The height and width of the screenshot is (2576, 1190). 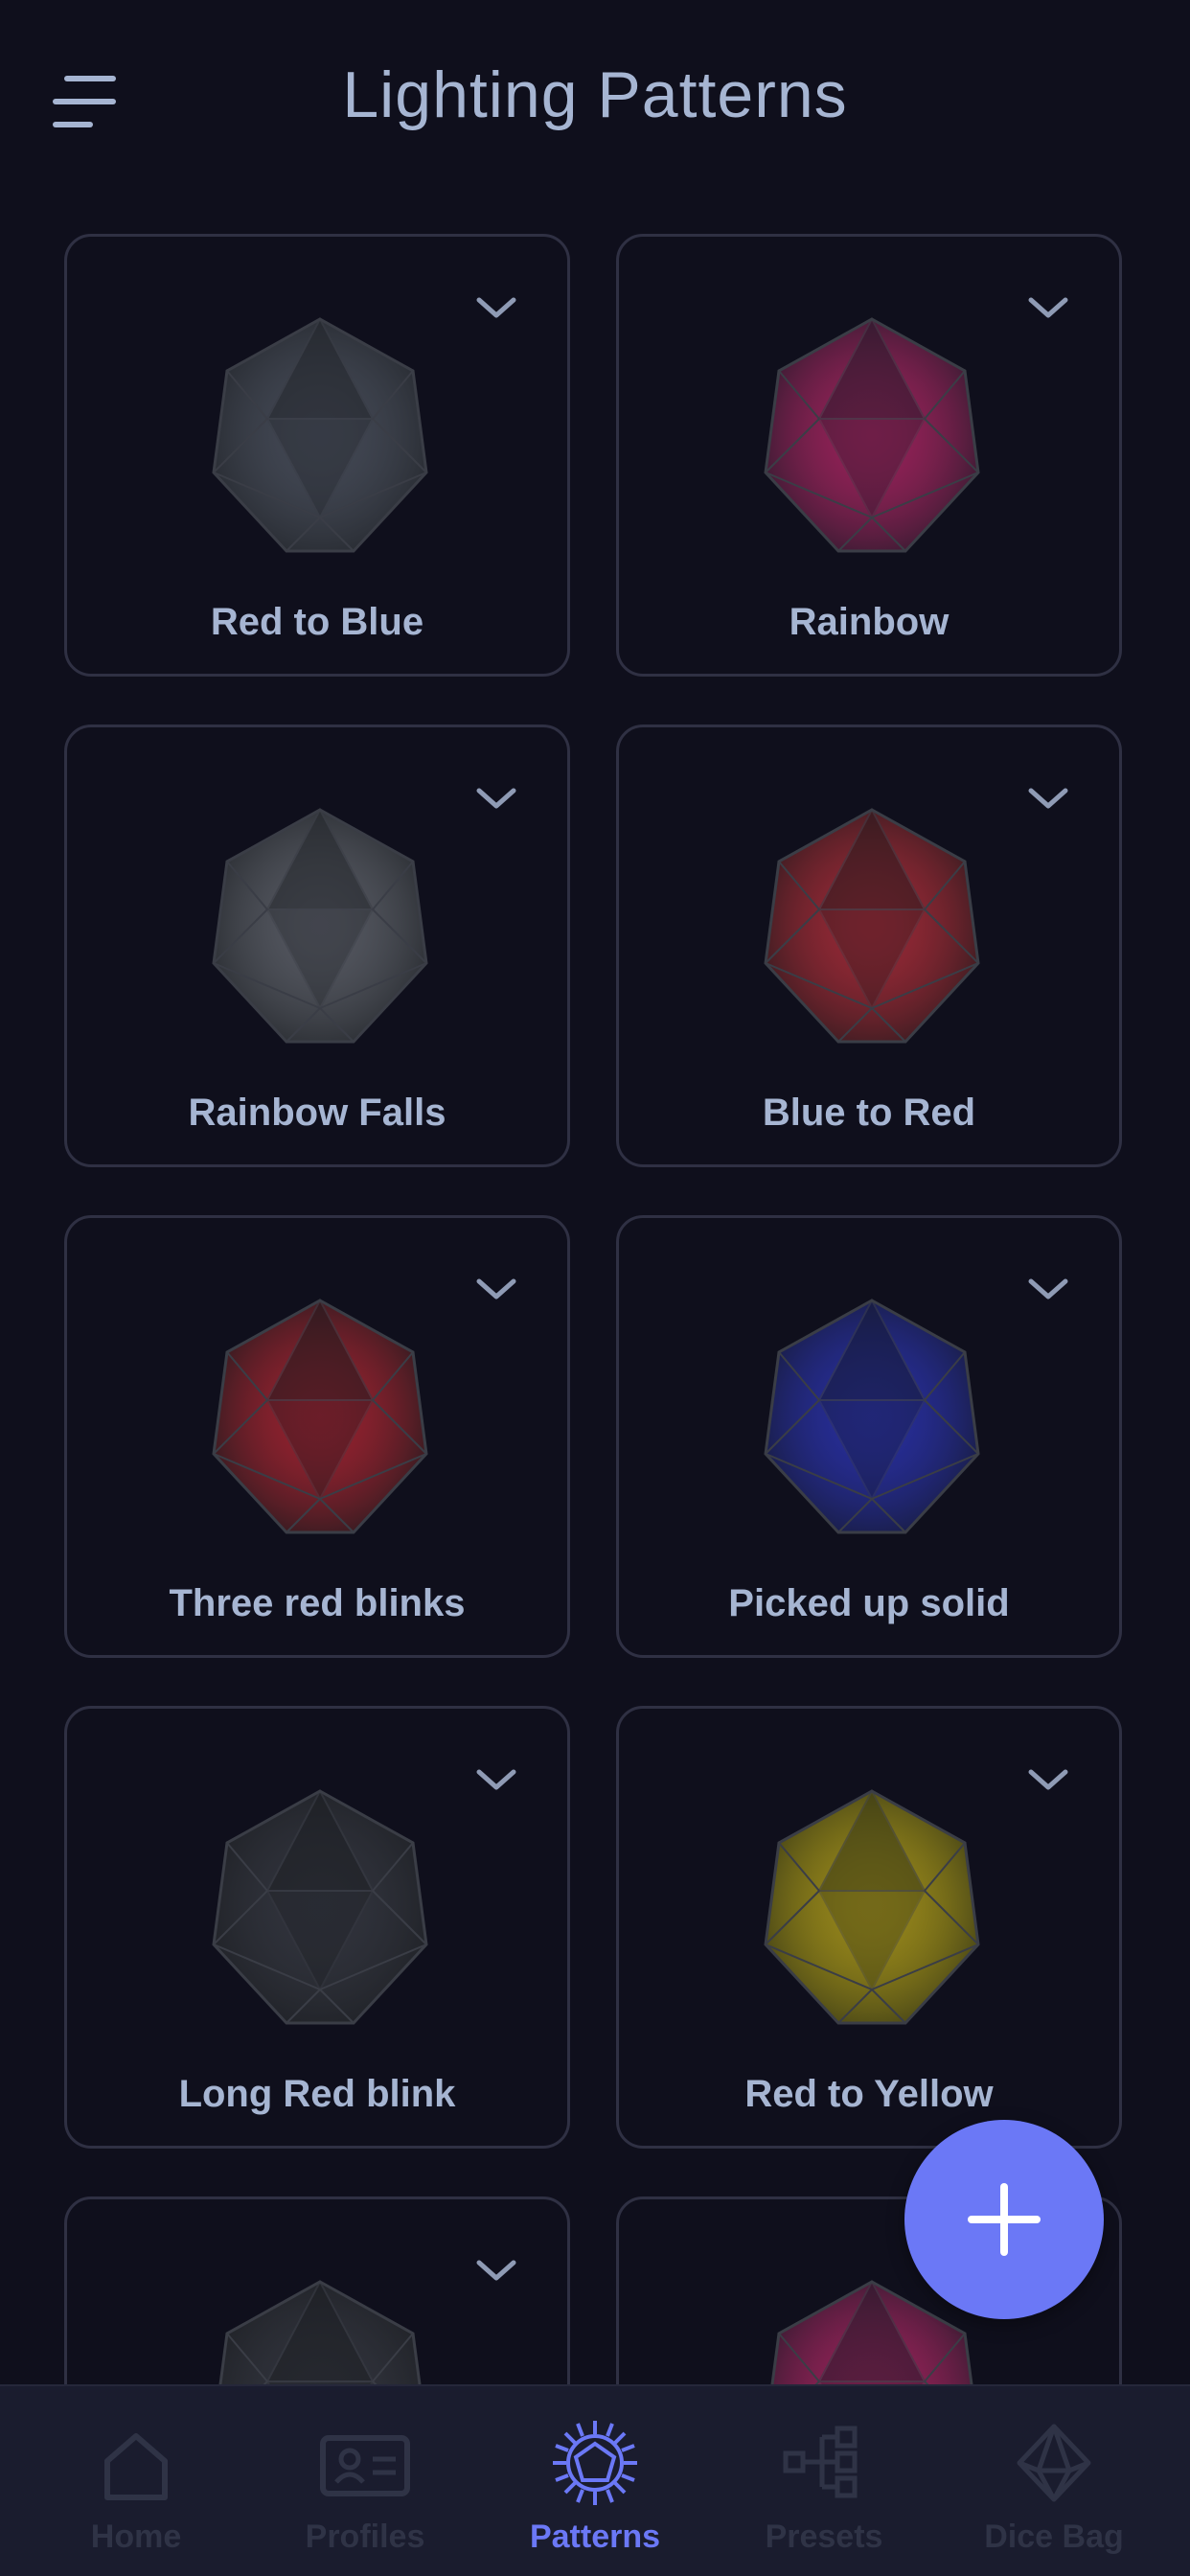 I want to click on profile-card-icon, so click(x=365, y=2465).